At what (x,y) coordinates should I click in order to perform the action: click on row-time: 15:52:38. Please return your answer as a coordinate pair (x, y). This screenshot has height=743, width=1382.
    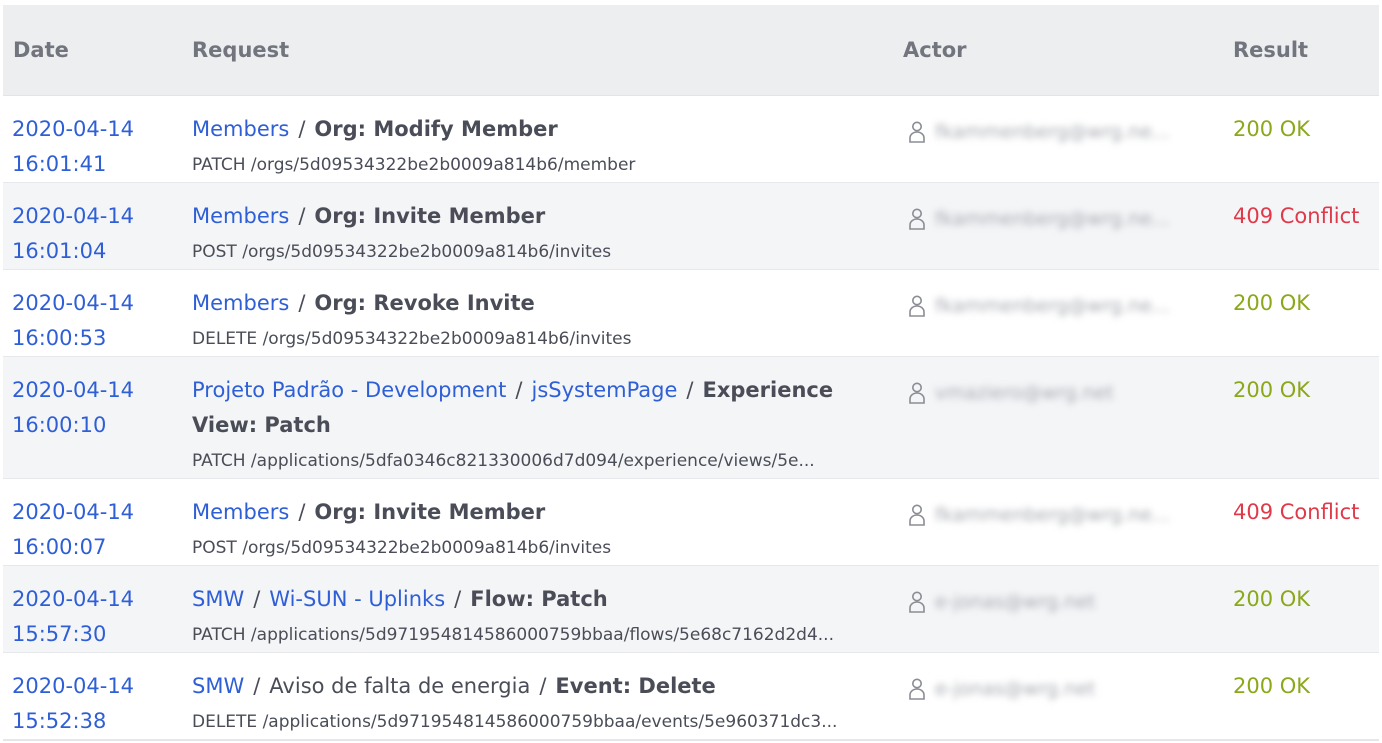
    Looking at the image, I should click on (59, 721).